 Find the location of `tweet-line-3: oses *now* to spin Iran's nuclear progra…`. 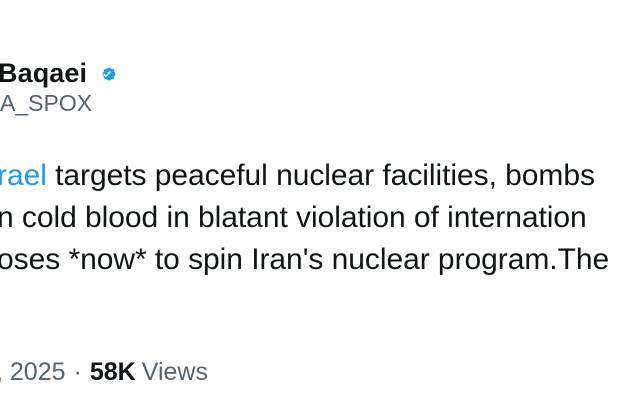

tweet-line-3: oses *now* to spin Iran's nuclear progra… is located at coordinates (305, 259).